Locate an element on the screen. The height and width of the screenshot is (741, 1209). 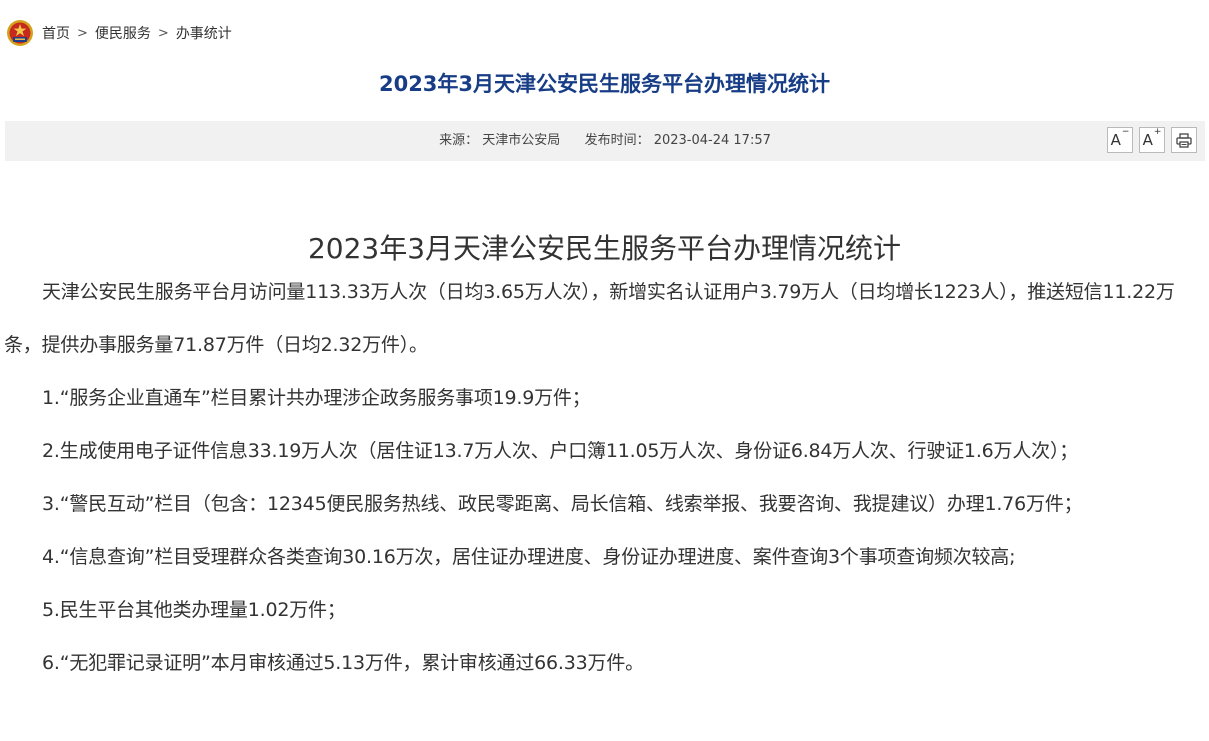
font-increase-button: A+ is located at coordinates (1152, 140).